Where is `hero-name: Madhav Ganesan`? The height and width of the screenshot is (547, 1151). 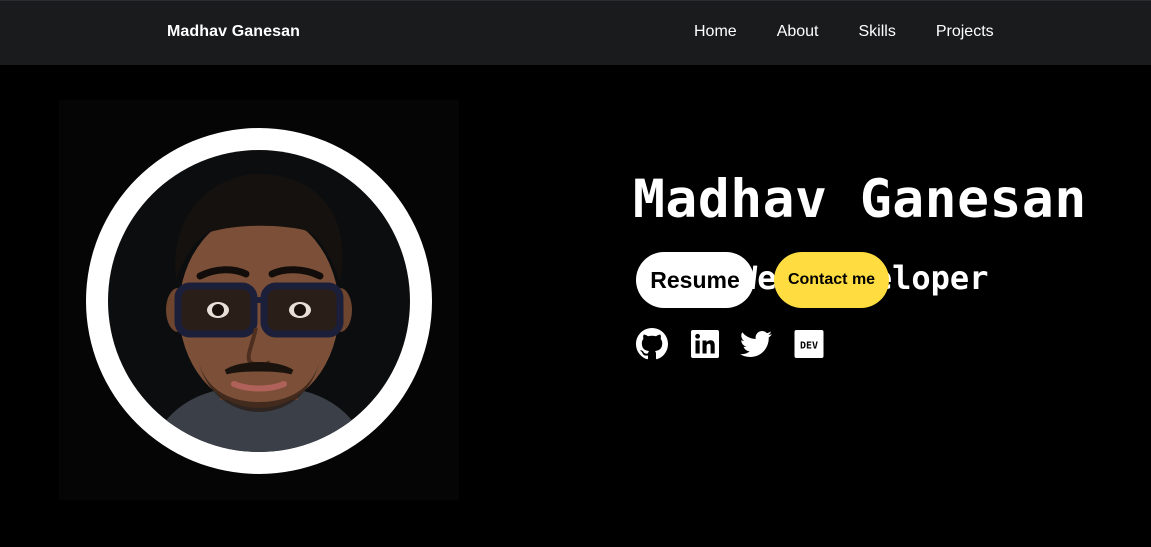
hero-name: Madhav Ganesan is located at coordinates (860, 199).